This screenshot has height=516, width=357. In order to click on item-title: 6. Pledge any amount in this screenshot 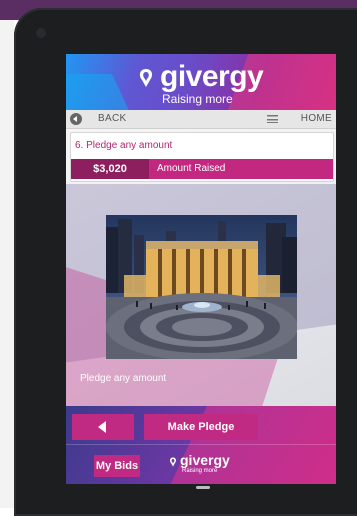, I will do `click(124, 145)`.